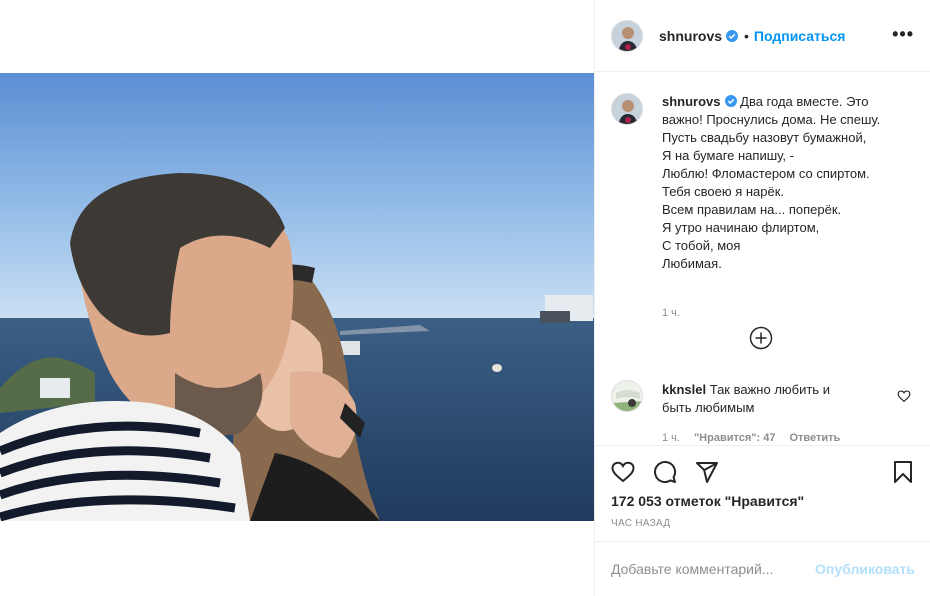  I want to click on author-avatar, so click(627, 35).